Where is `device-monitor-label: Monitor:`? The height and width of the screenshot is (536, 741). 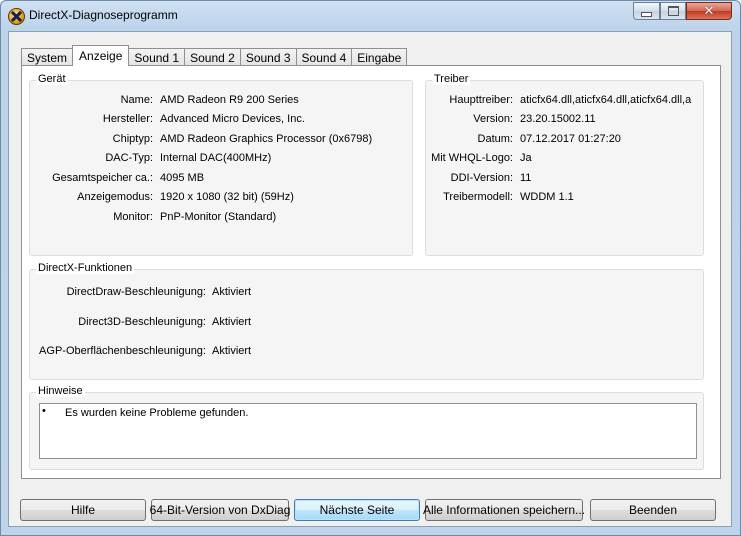
device-monitor-label: Monitor: is located at coordinates (133, 217).